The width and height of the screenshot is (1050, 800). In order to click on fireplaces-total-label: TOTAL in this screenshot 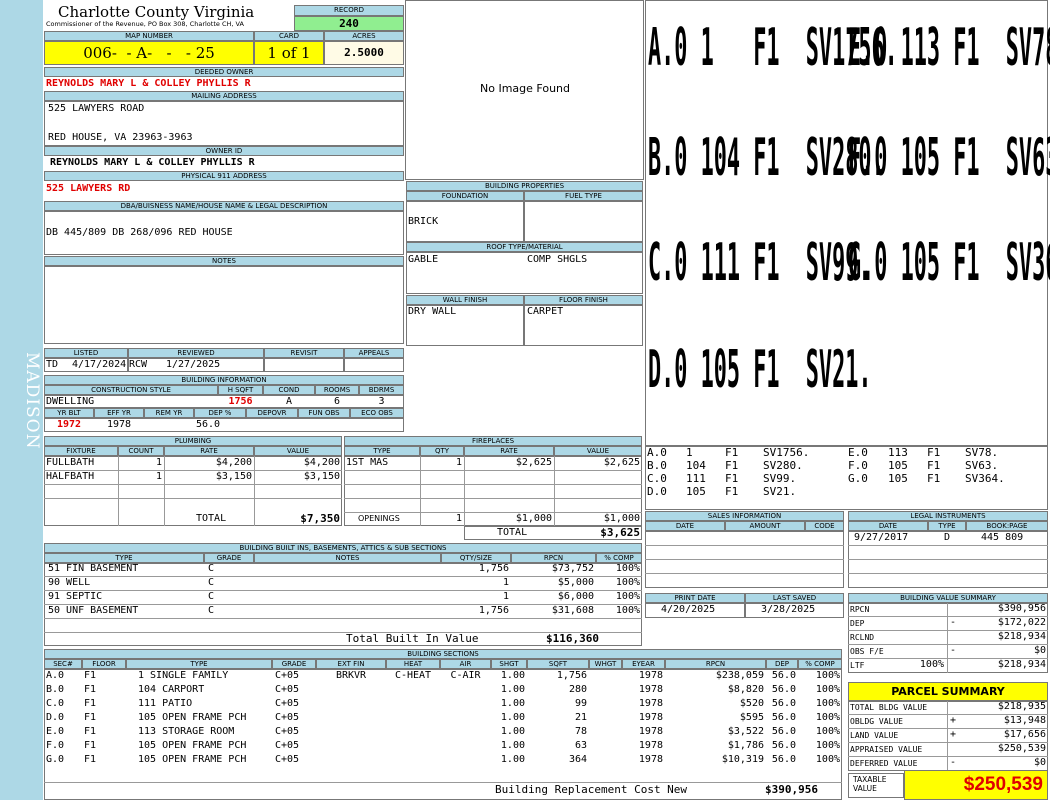, I will do `click(512, 532)`.